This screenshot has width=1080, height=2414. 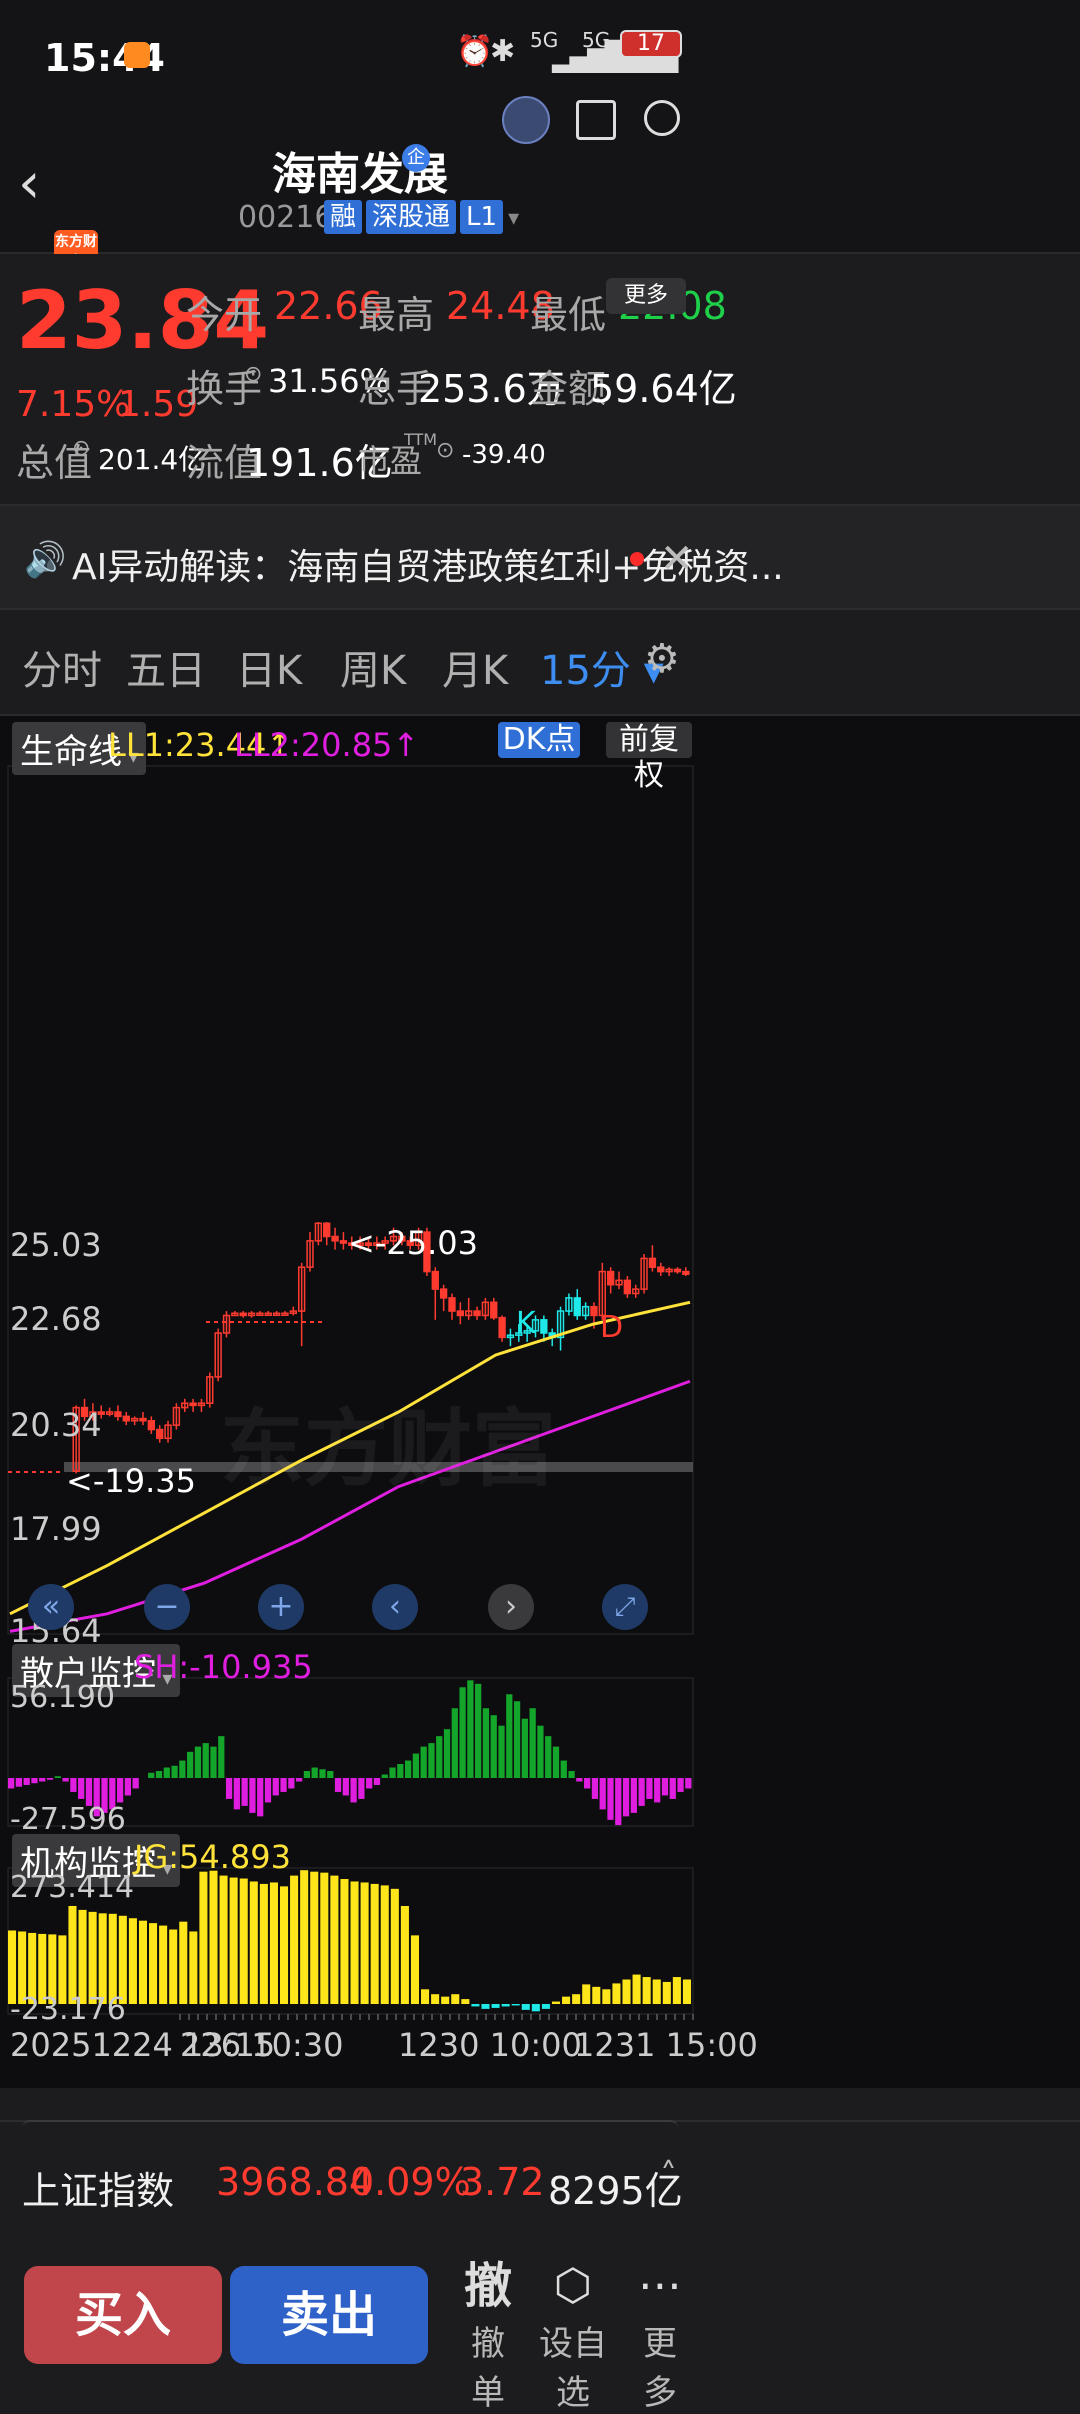 I want to click on chevron-up-icon: ˄, so click(x=668, y=2176).